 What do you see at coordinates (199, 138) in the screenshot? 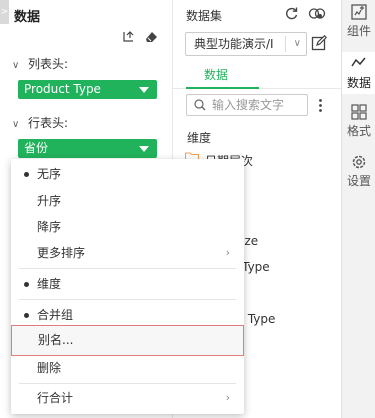
I see `dimension-section-label: 维度` at bounding box center [199, 138].